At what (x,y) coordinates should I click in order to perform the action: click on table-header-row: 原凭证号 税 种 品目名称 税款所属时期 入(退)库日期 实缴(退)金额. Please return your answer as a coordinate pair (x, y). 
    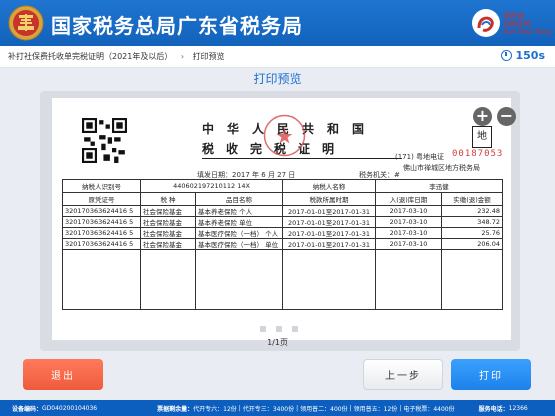
    Looking at the image, I should click on (283, 199).